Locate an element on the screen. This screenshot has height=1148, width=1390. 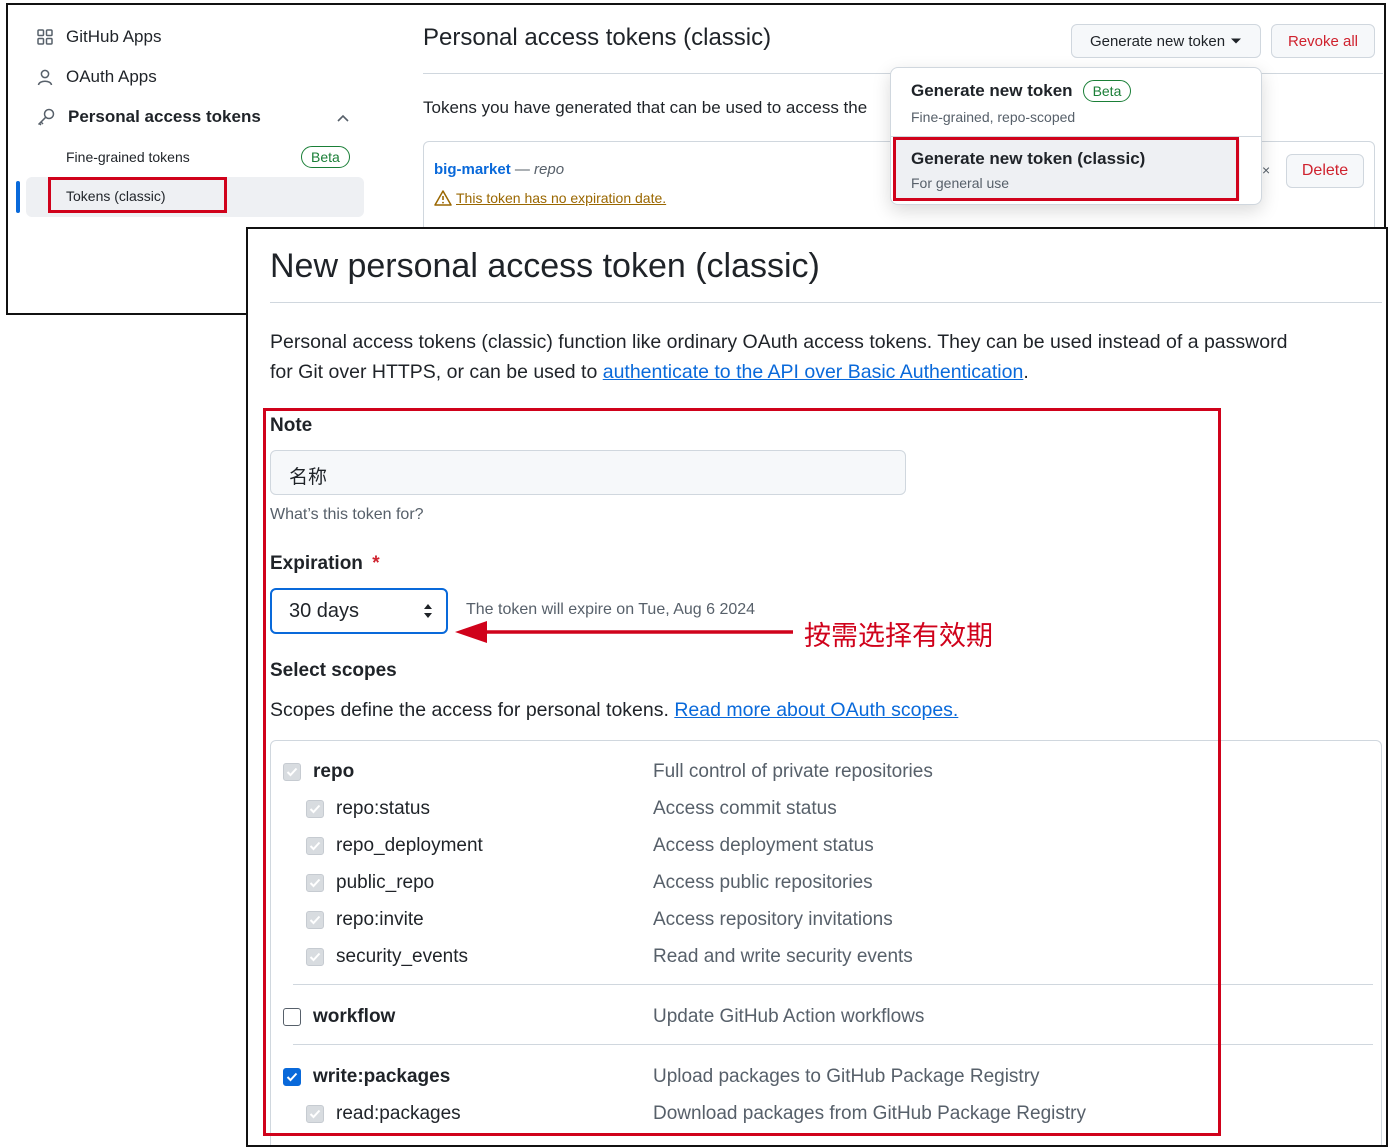
sidebar-item-github-apps: GitHub Apps is located at coordinates (98, 37).